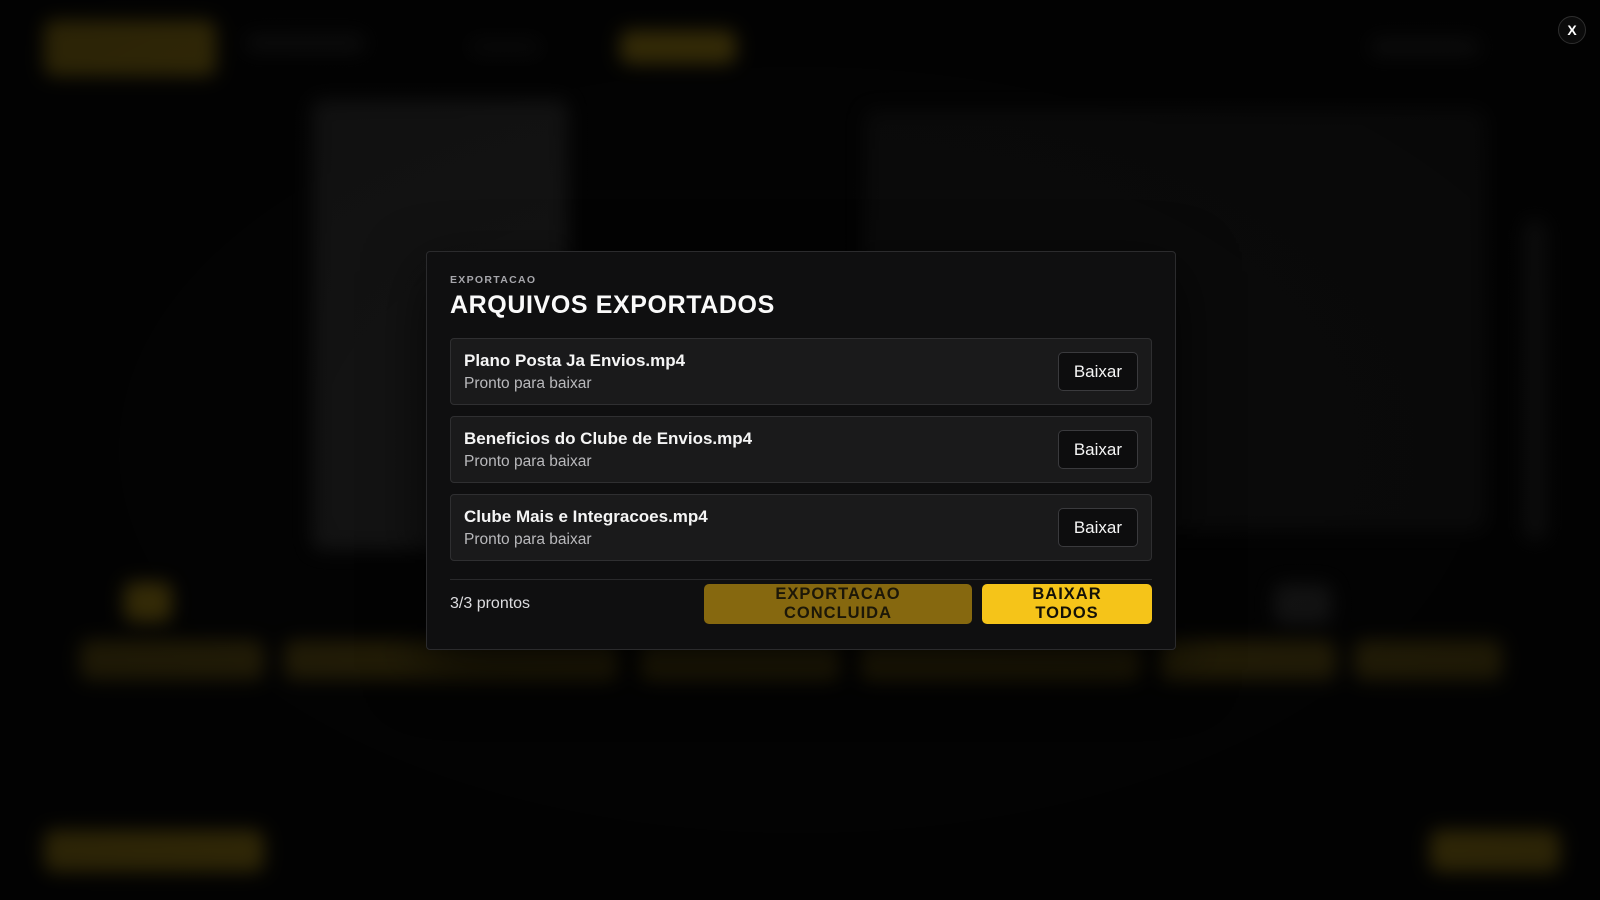 The image size is (1600, 900). I want to click on footer-divider, so click(801, 579).